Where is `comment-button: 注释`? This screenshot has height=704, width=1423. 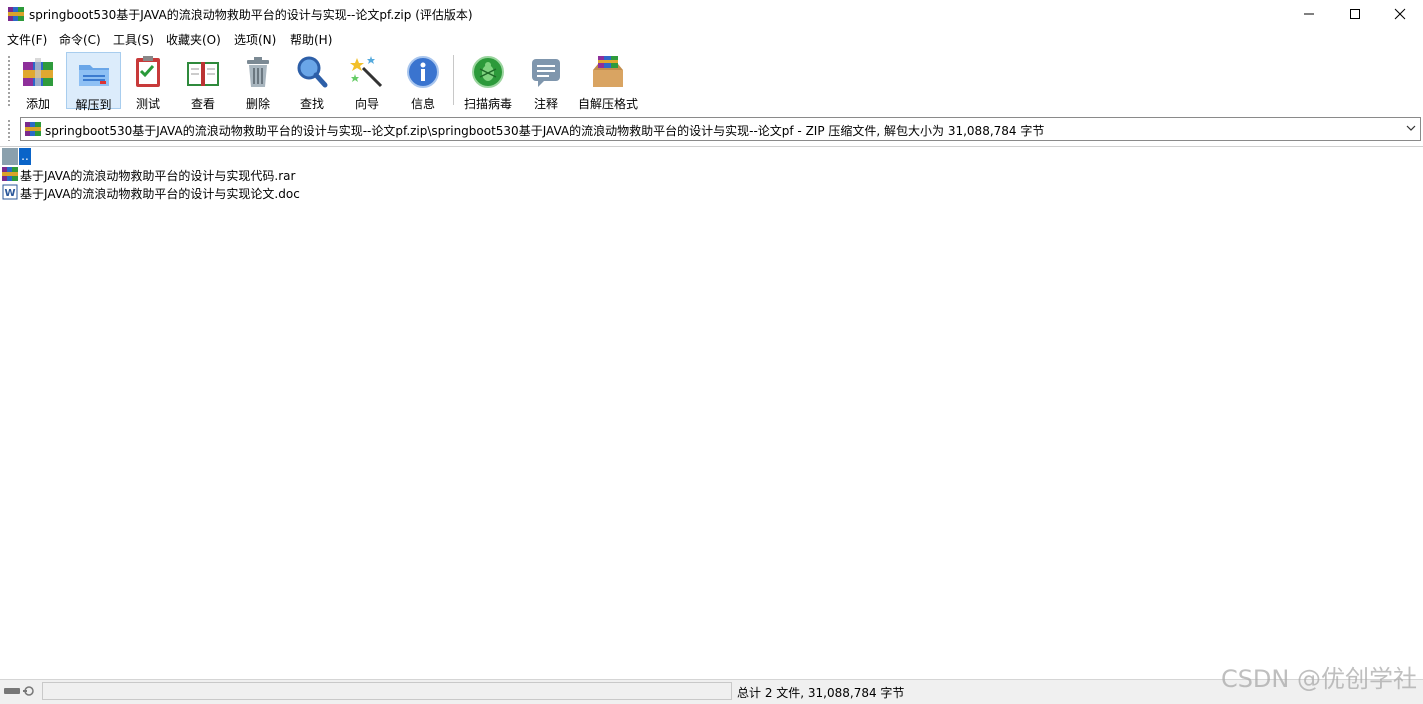
comment-button: 注释 is located at coordinates (546, 81).